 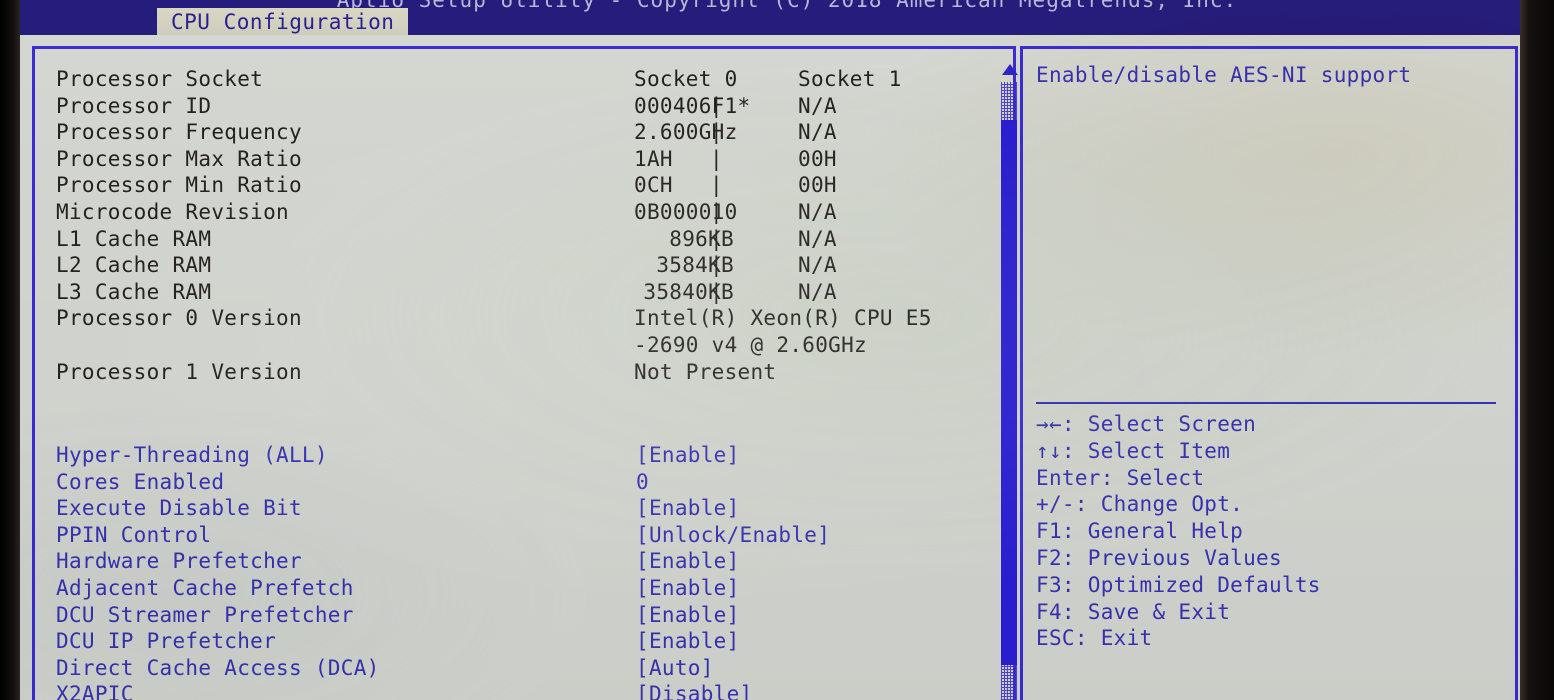 I want to click on option-value: [Auto], so click(x=675, y=668).